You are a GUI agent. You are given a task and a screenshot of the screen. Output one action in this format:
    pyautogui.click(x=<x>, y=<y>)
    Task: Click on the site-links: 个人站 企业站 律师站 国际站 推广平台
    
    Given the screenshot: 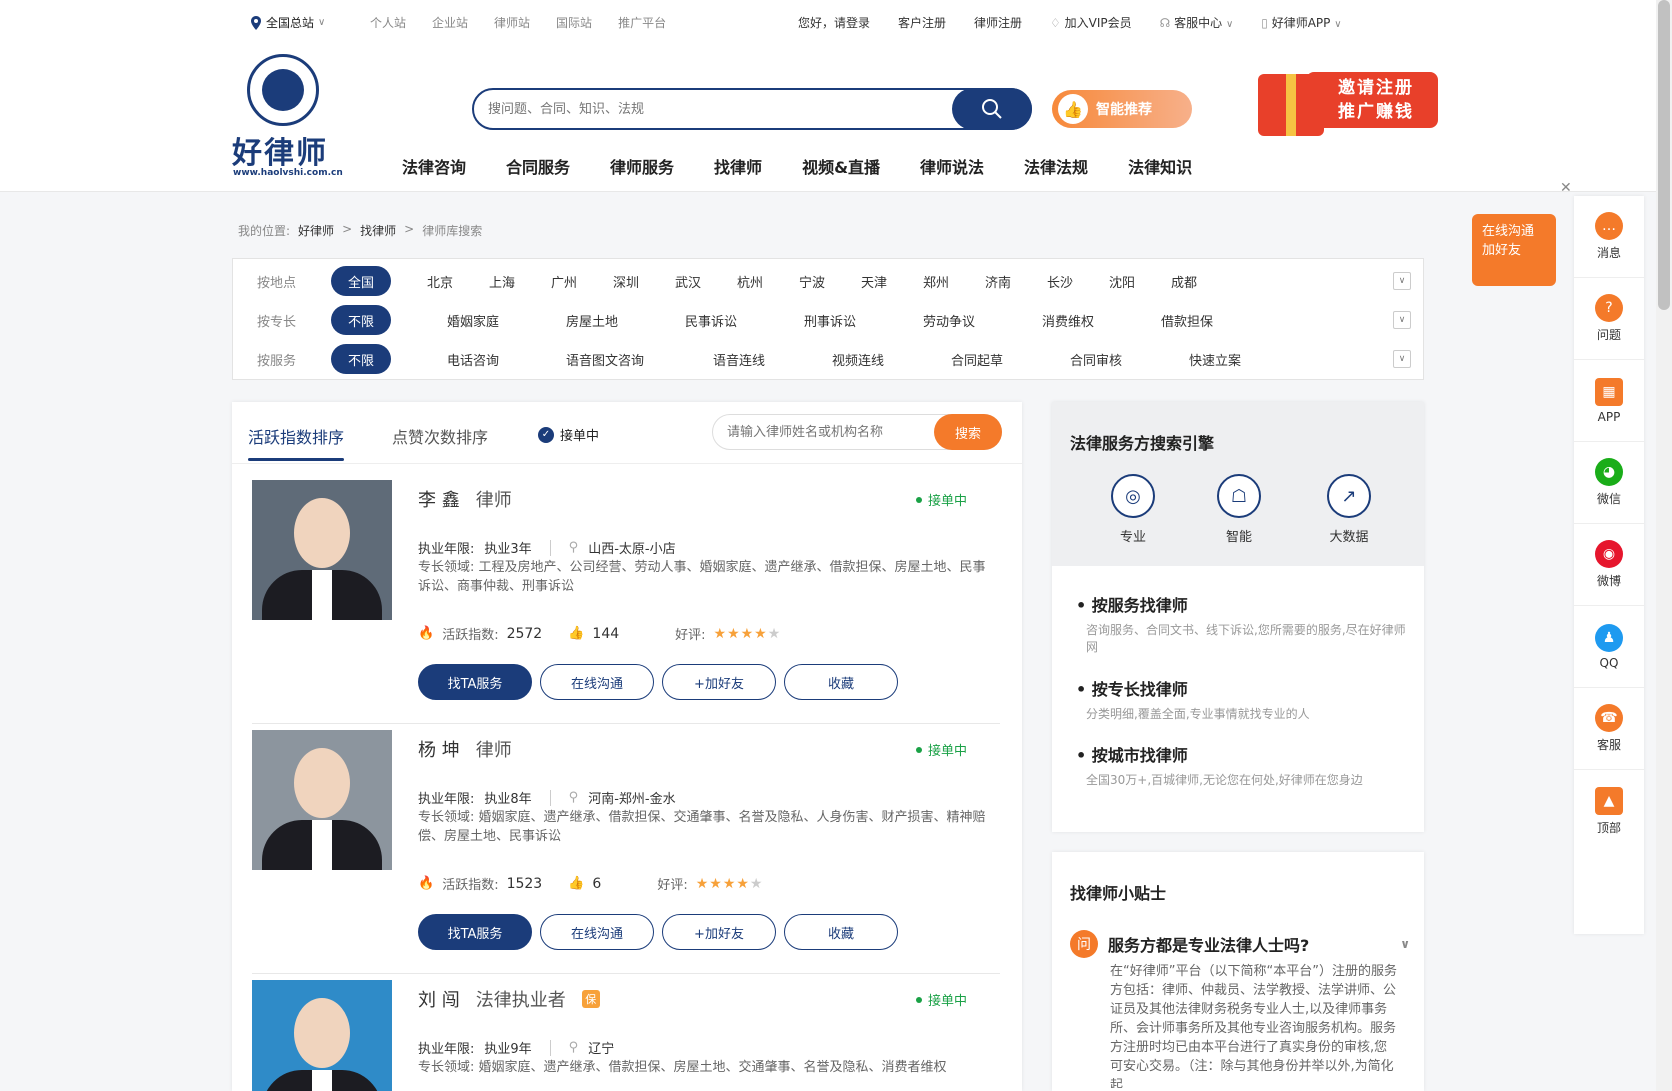 What is the action you would take?
    pyautogui.click(x=518, y=22)
    